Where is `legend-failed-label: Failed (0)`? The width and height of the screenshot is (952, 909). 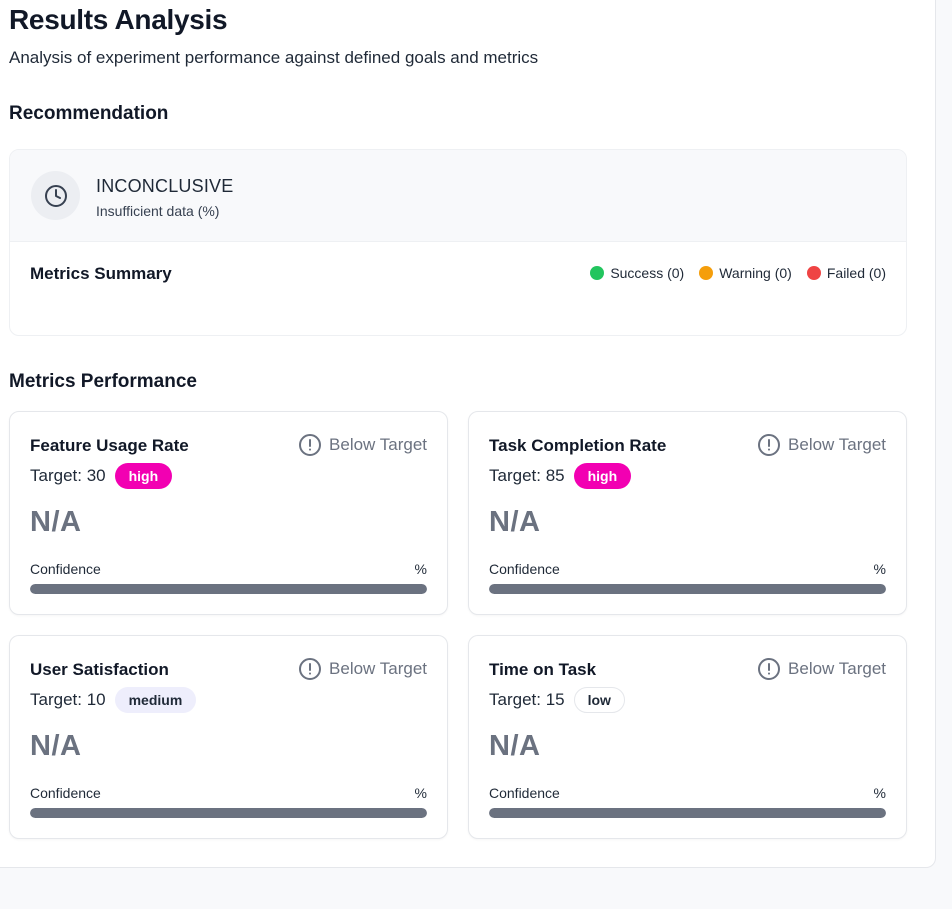
legend-failed-label: Failed (0) is located at coordinates (856, 273).